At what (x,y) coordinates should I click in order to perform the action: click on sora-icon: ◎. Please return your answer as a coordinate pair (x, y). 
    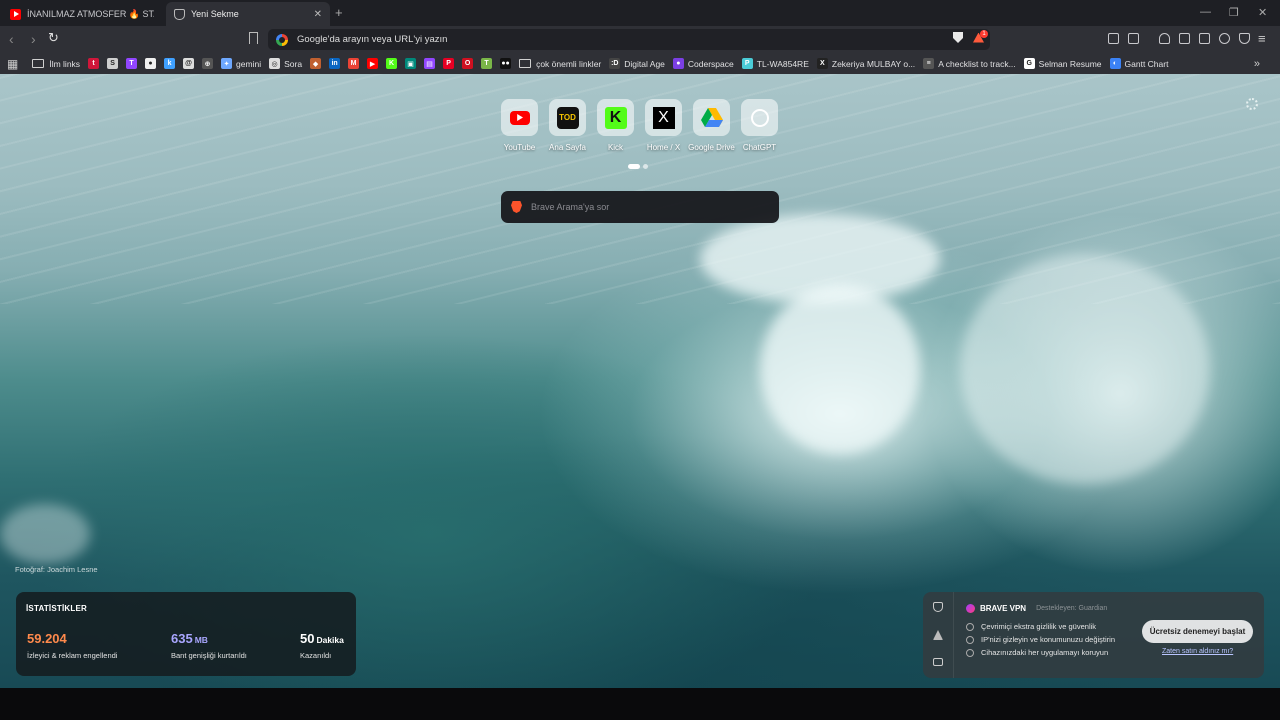
    Looking at the image, I should click on (275, 63).